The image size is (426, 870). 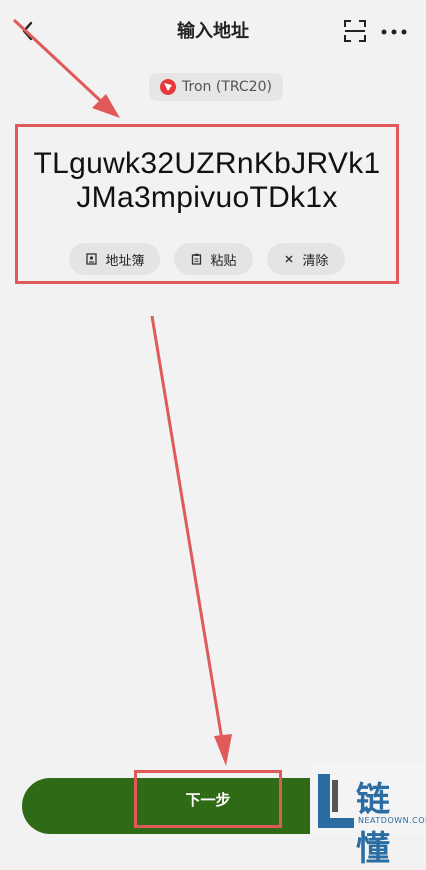 I want to click on next-button-highlight: 下一步, so click(x=208, y=799).